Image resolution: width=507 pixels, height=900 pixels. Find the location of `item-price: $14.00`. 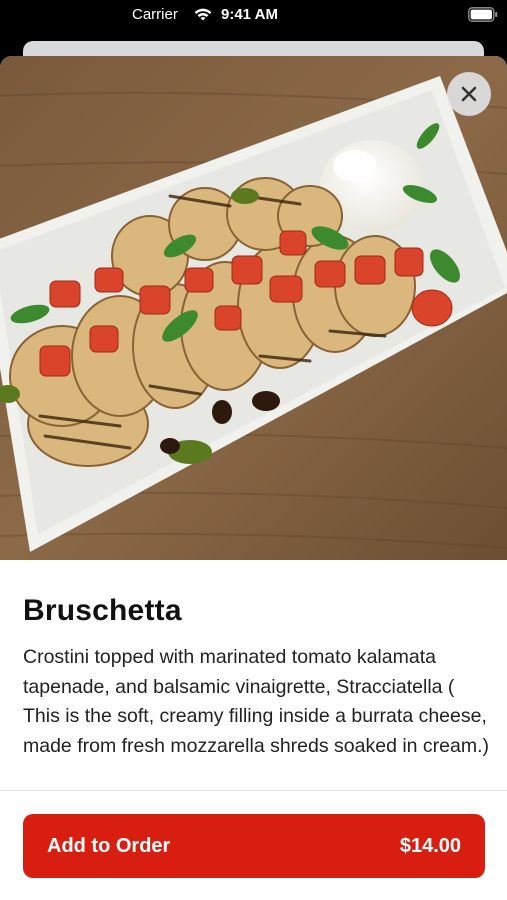

item-price: $14.00 is located at coordinates (430, 845).